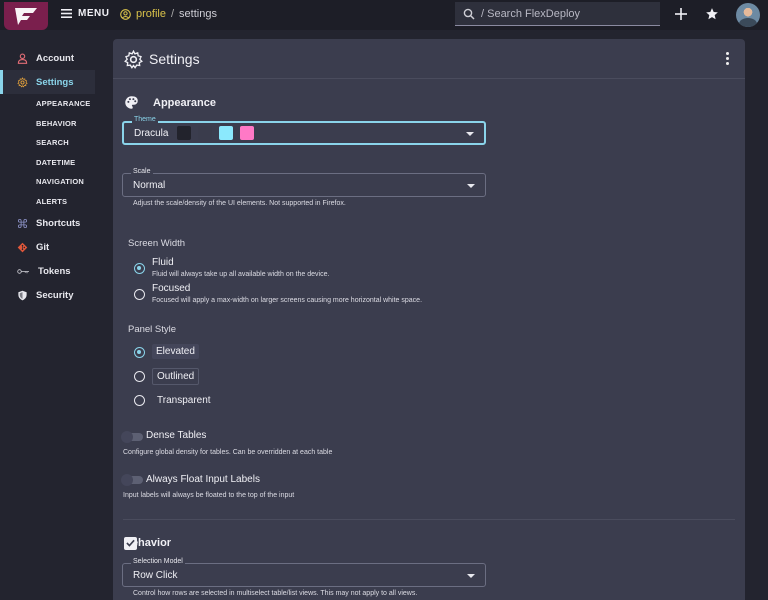 This screenshot has width=768, height=600. Describe the element at coordinates (132, 437) in the screenshot. I see `dense-tables-toggle` at that location.